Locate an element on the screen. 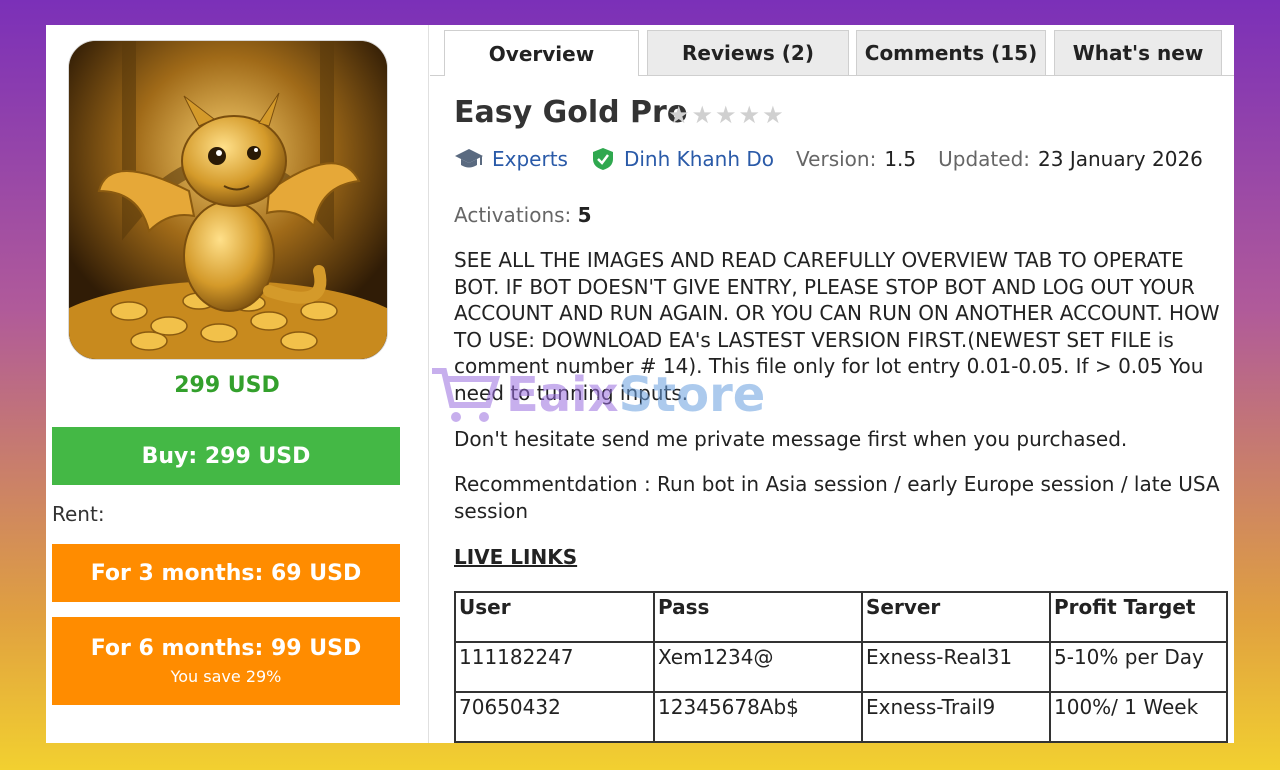  table-header-row: User Pass Server Profit Target is located at coordinates (841, 617).